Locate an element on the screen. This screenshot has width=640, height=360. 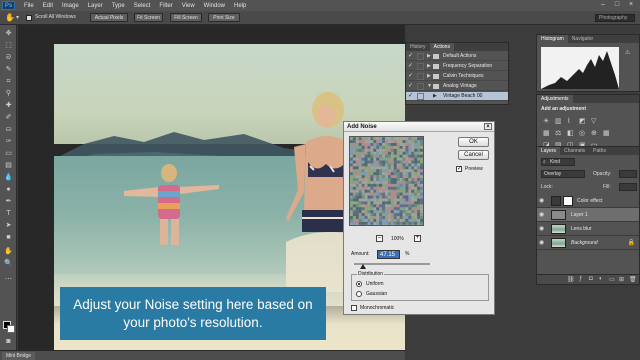
menu-filter: Filter is located at coordinates (165, 6).